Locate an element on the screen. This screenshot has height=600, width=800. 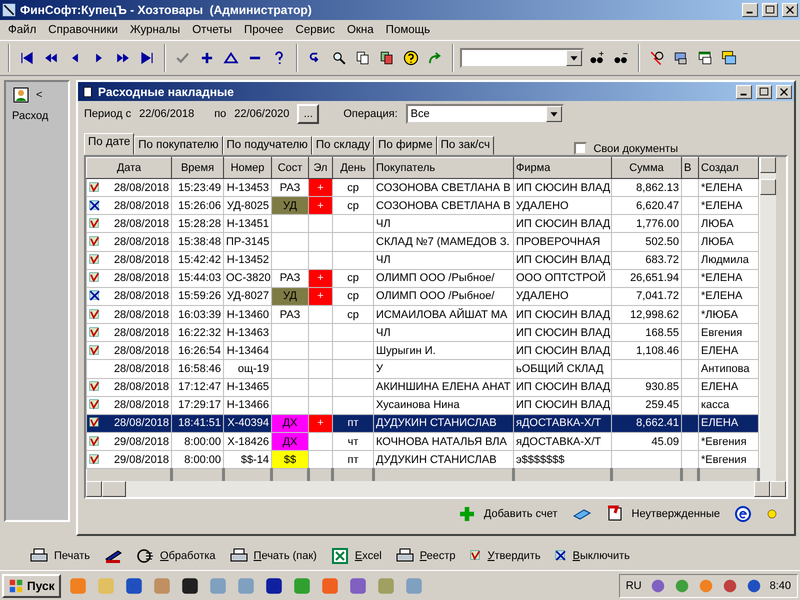
table-cell: 1,776.00 is located at coordinates (647, 223).